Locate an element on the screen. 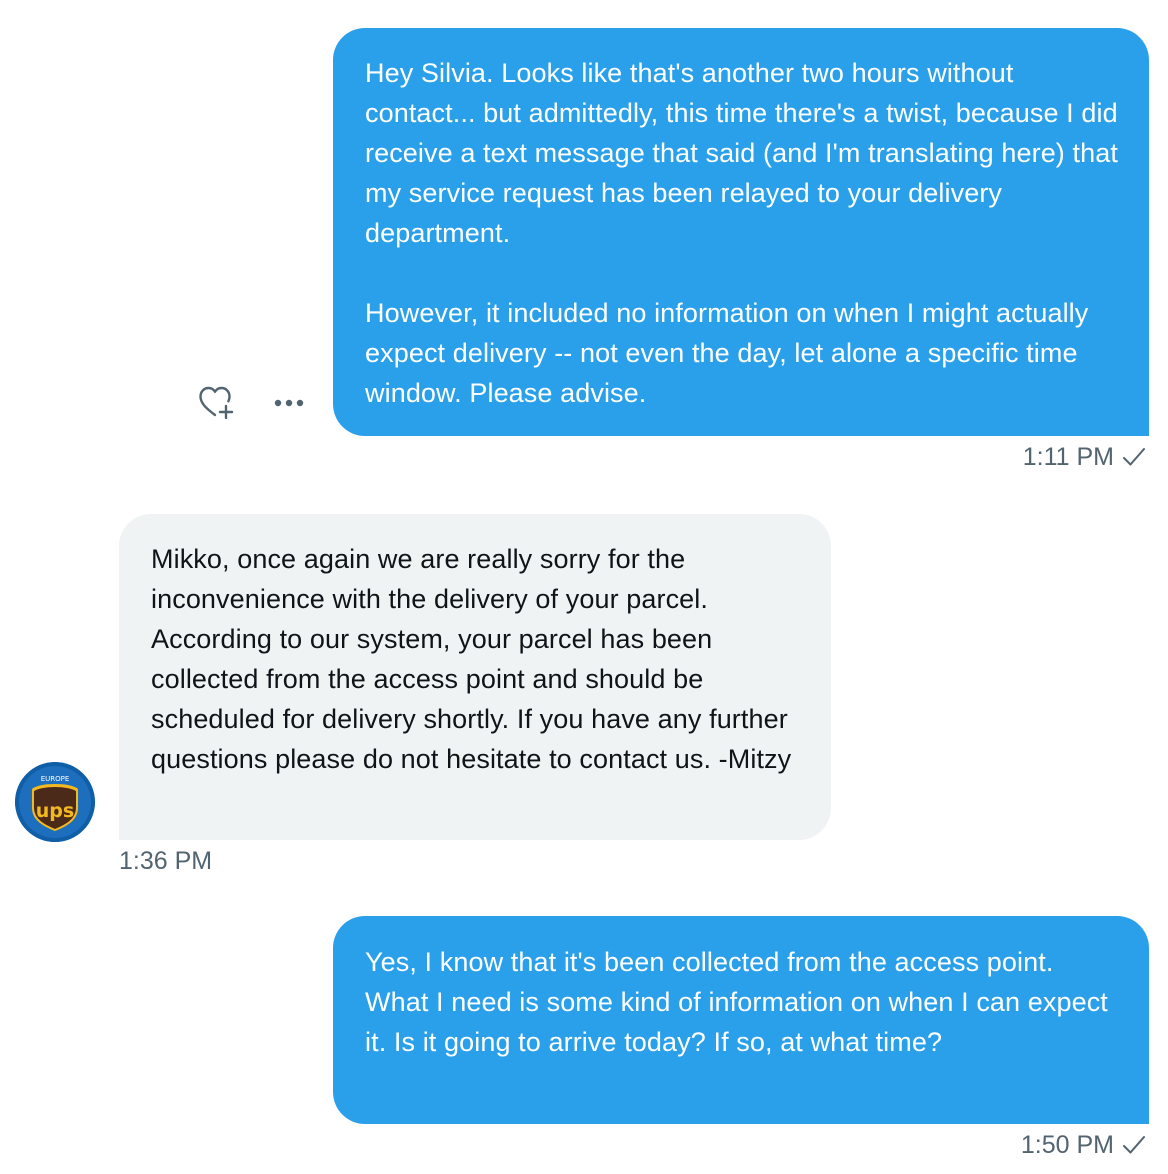 The width and height of the screenshot is (1168, 1174). timestamp-text: 1:36 PM is located at coordinates (166, 861).